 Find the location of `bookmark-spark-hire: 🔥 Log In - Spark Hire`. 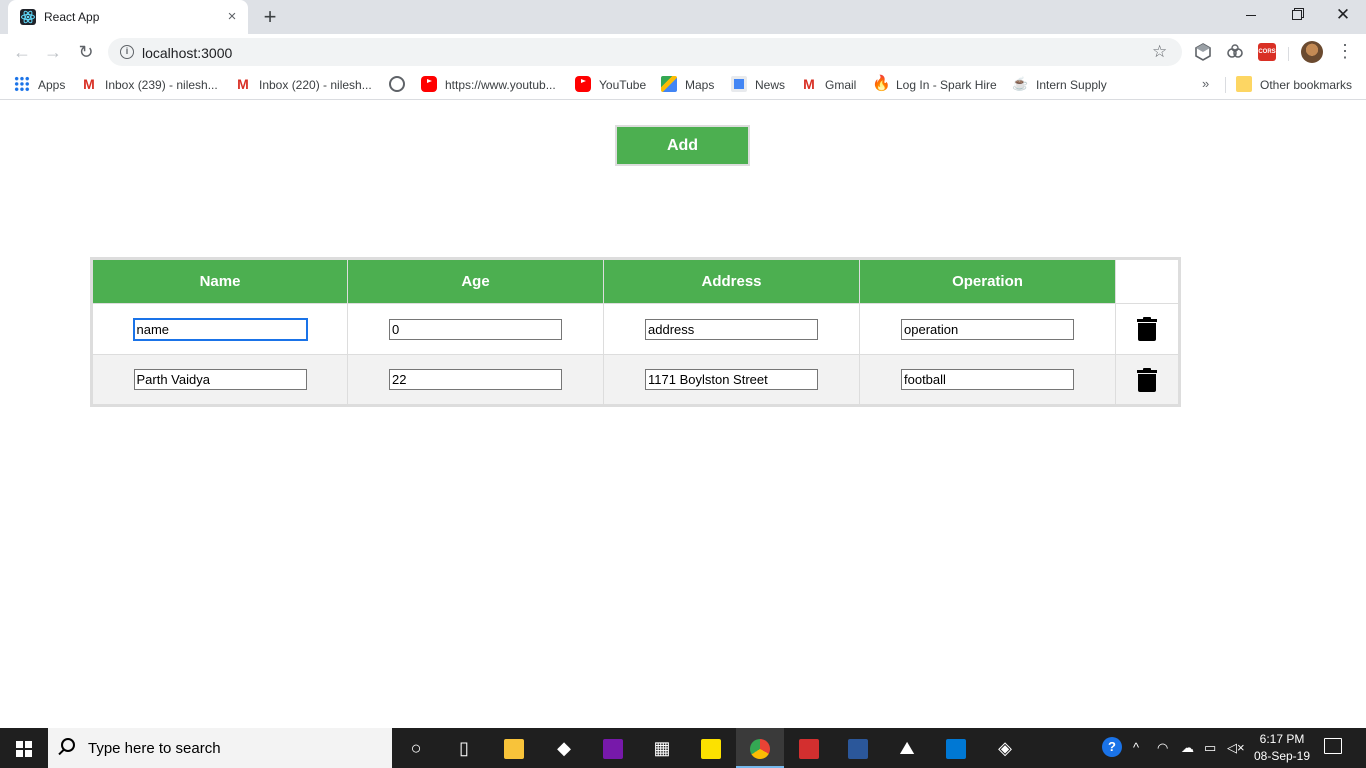

bookmark-spark-hire: 🔥 Log In - Spark Hire is located at coordinates (934, 84).